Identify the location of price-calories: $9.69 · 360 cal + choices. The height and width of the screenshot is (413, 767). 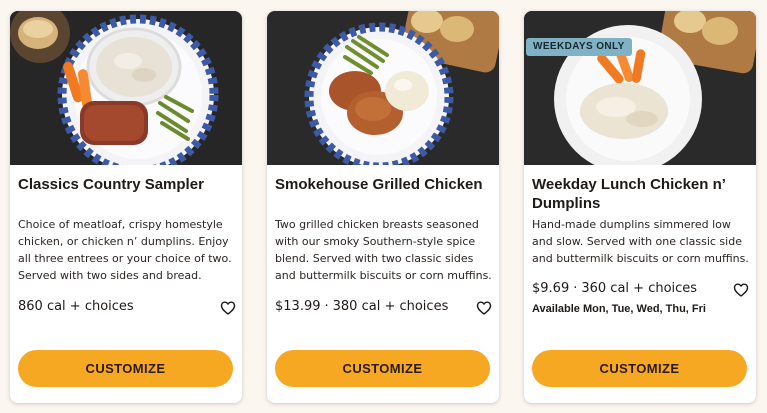
(614, 289).